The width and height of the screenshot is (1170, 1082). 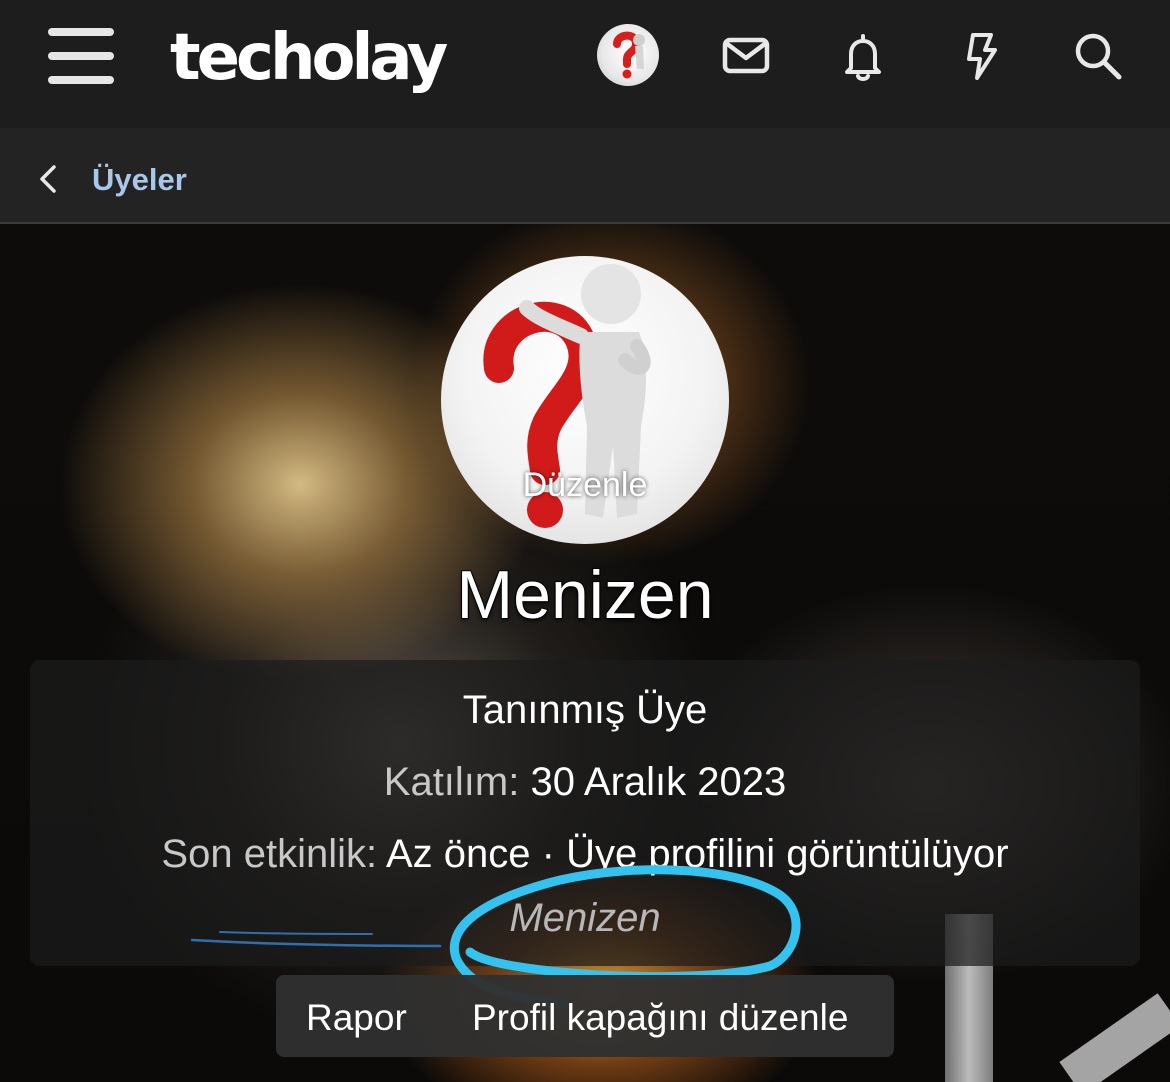 What do you see at coordinates (658, 782) in the screenshot?
I see `joined-value: 30 Aralık 2023` at bounding box center [658, 782].